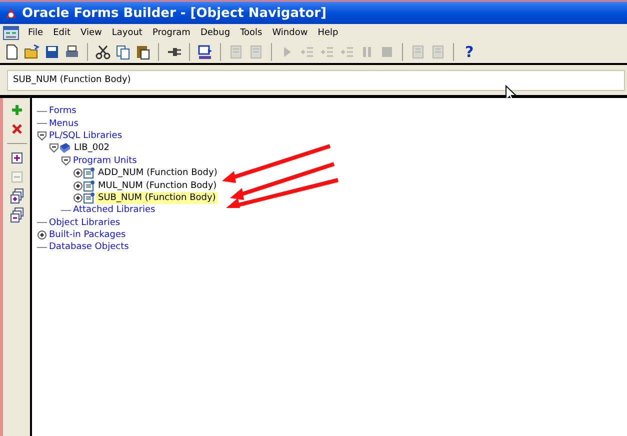 This screenshot has height=436, width=627. Describe the element at coordinates (32, 52) in the screenshot. I see `folder-icon` at that location.